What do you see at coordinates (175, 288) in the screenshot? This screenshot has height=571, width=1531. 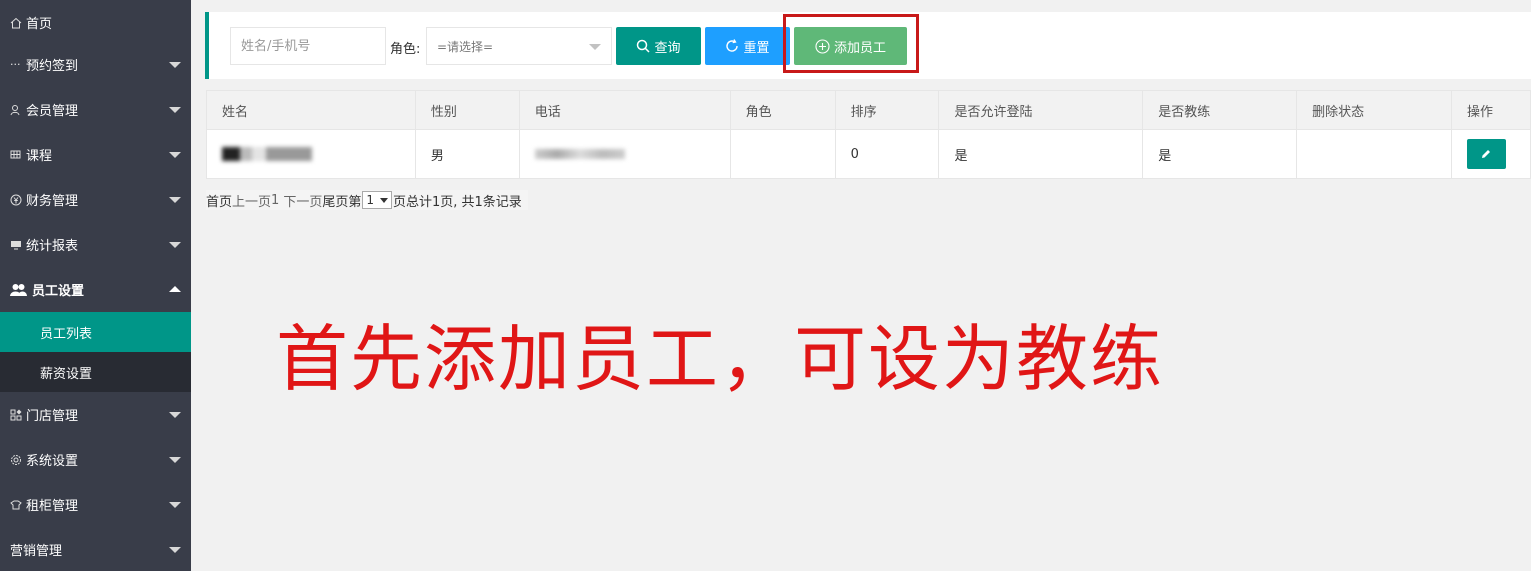 I see `chevron-up-icon` at bounding box center [175, 288].